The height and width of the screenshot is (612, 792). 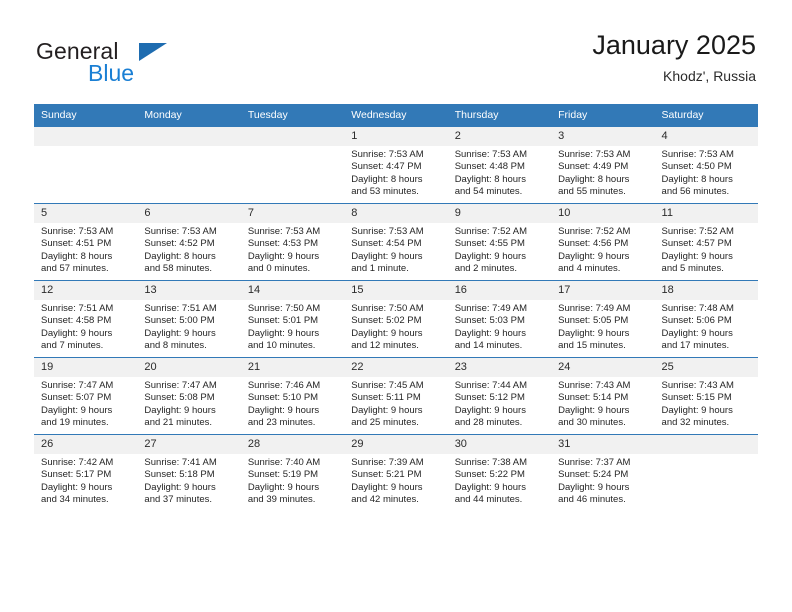 I want to click on page-subtitle: Khodz', Russia, so click(x=709, y=76).